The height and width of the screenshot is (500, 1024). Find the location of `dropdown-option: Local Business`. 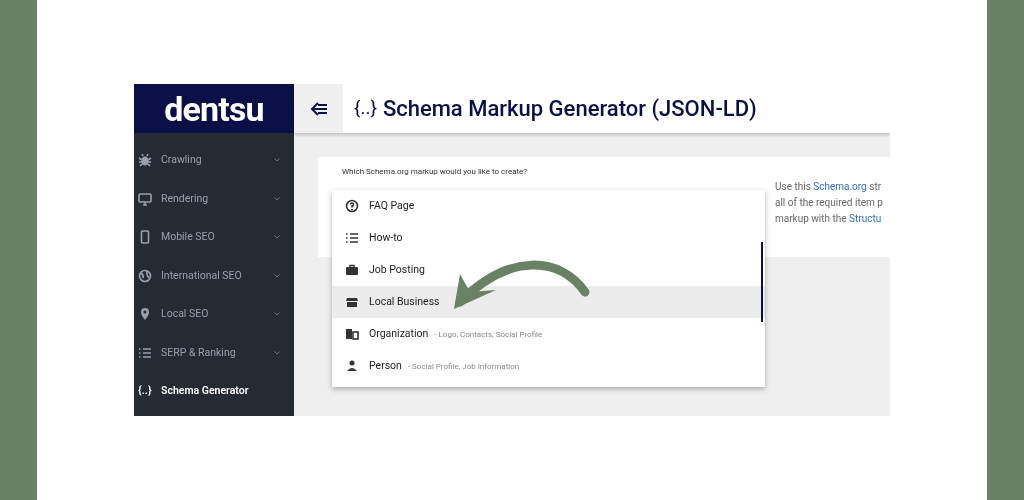

dropdown-option: Local Business is located at coordinates (548, 302).